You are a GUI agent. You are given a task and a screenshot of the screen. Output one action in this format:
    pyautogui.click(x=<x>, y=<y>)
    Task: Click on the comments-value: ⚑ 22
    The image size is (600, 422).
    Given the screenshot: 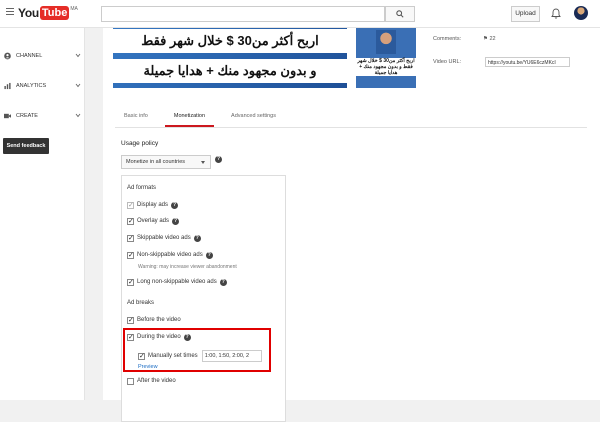 What is the action you would take?
    pyautogui.click(x=489, y=39)
    